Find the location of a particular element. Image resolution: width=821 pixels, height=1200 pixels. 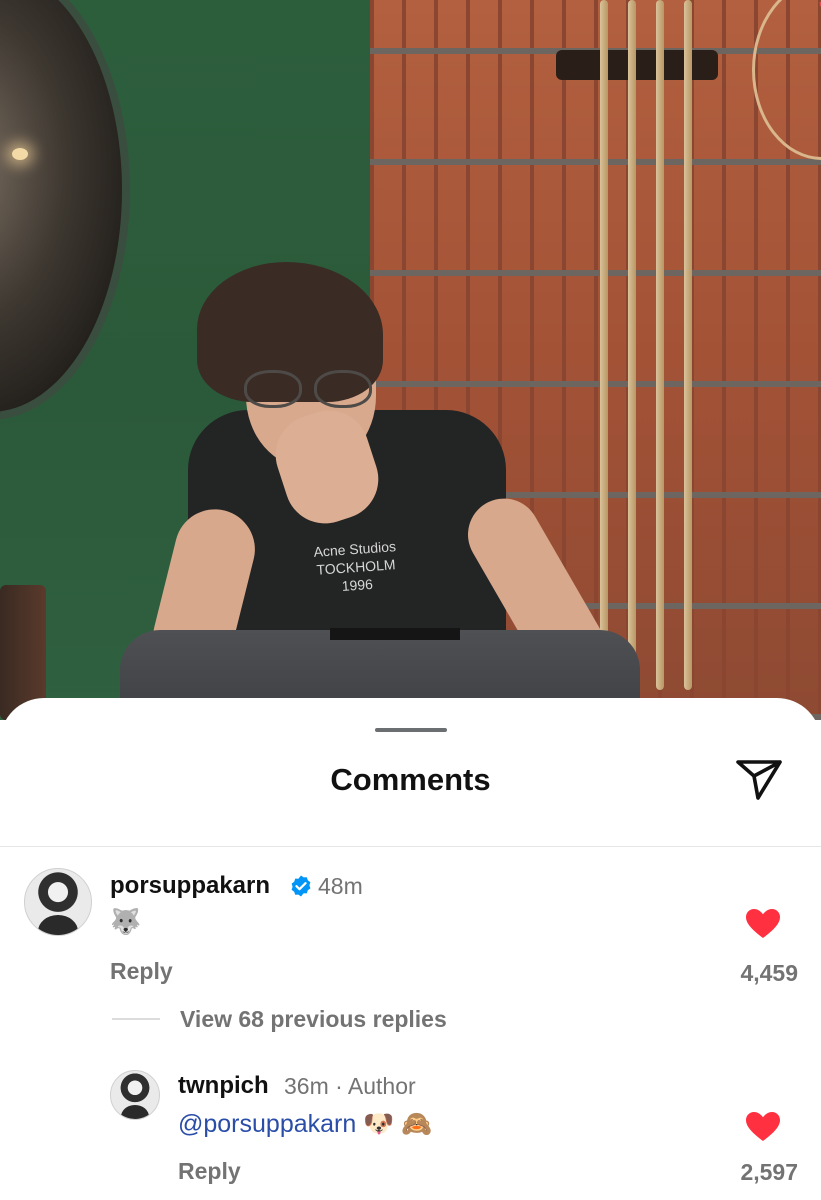

shirt-print: Acne Studios TOCKHOLM 1996 is located at coordinates (355, 567).